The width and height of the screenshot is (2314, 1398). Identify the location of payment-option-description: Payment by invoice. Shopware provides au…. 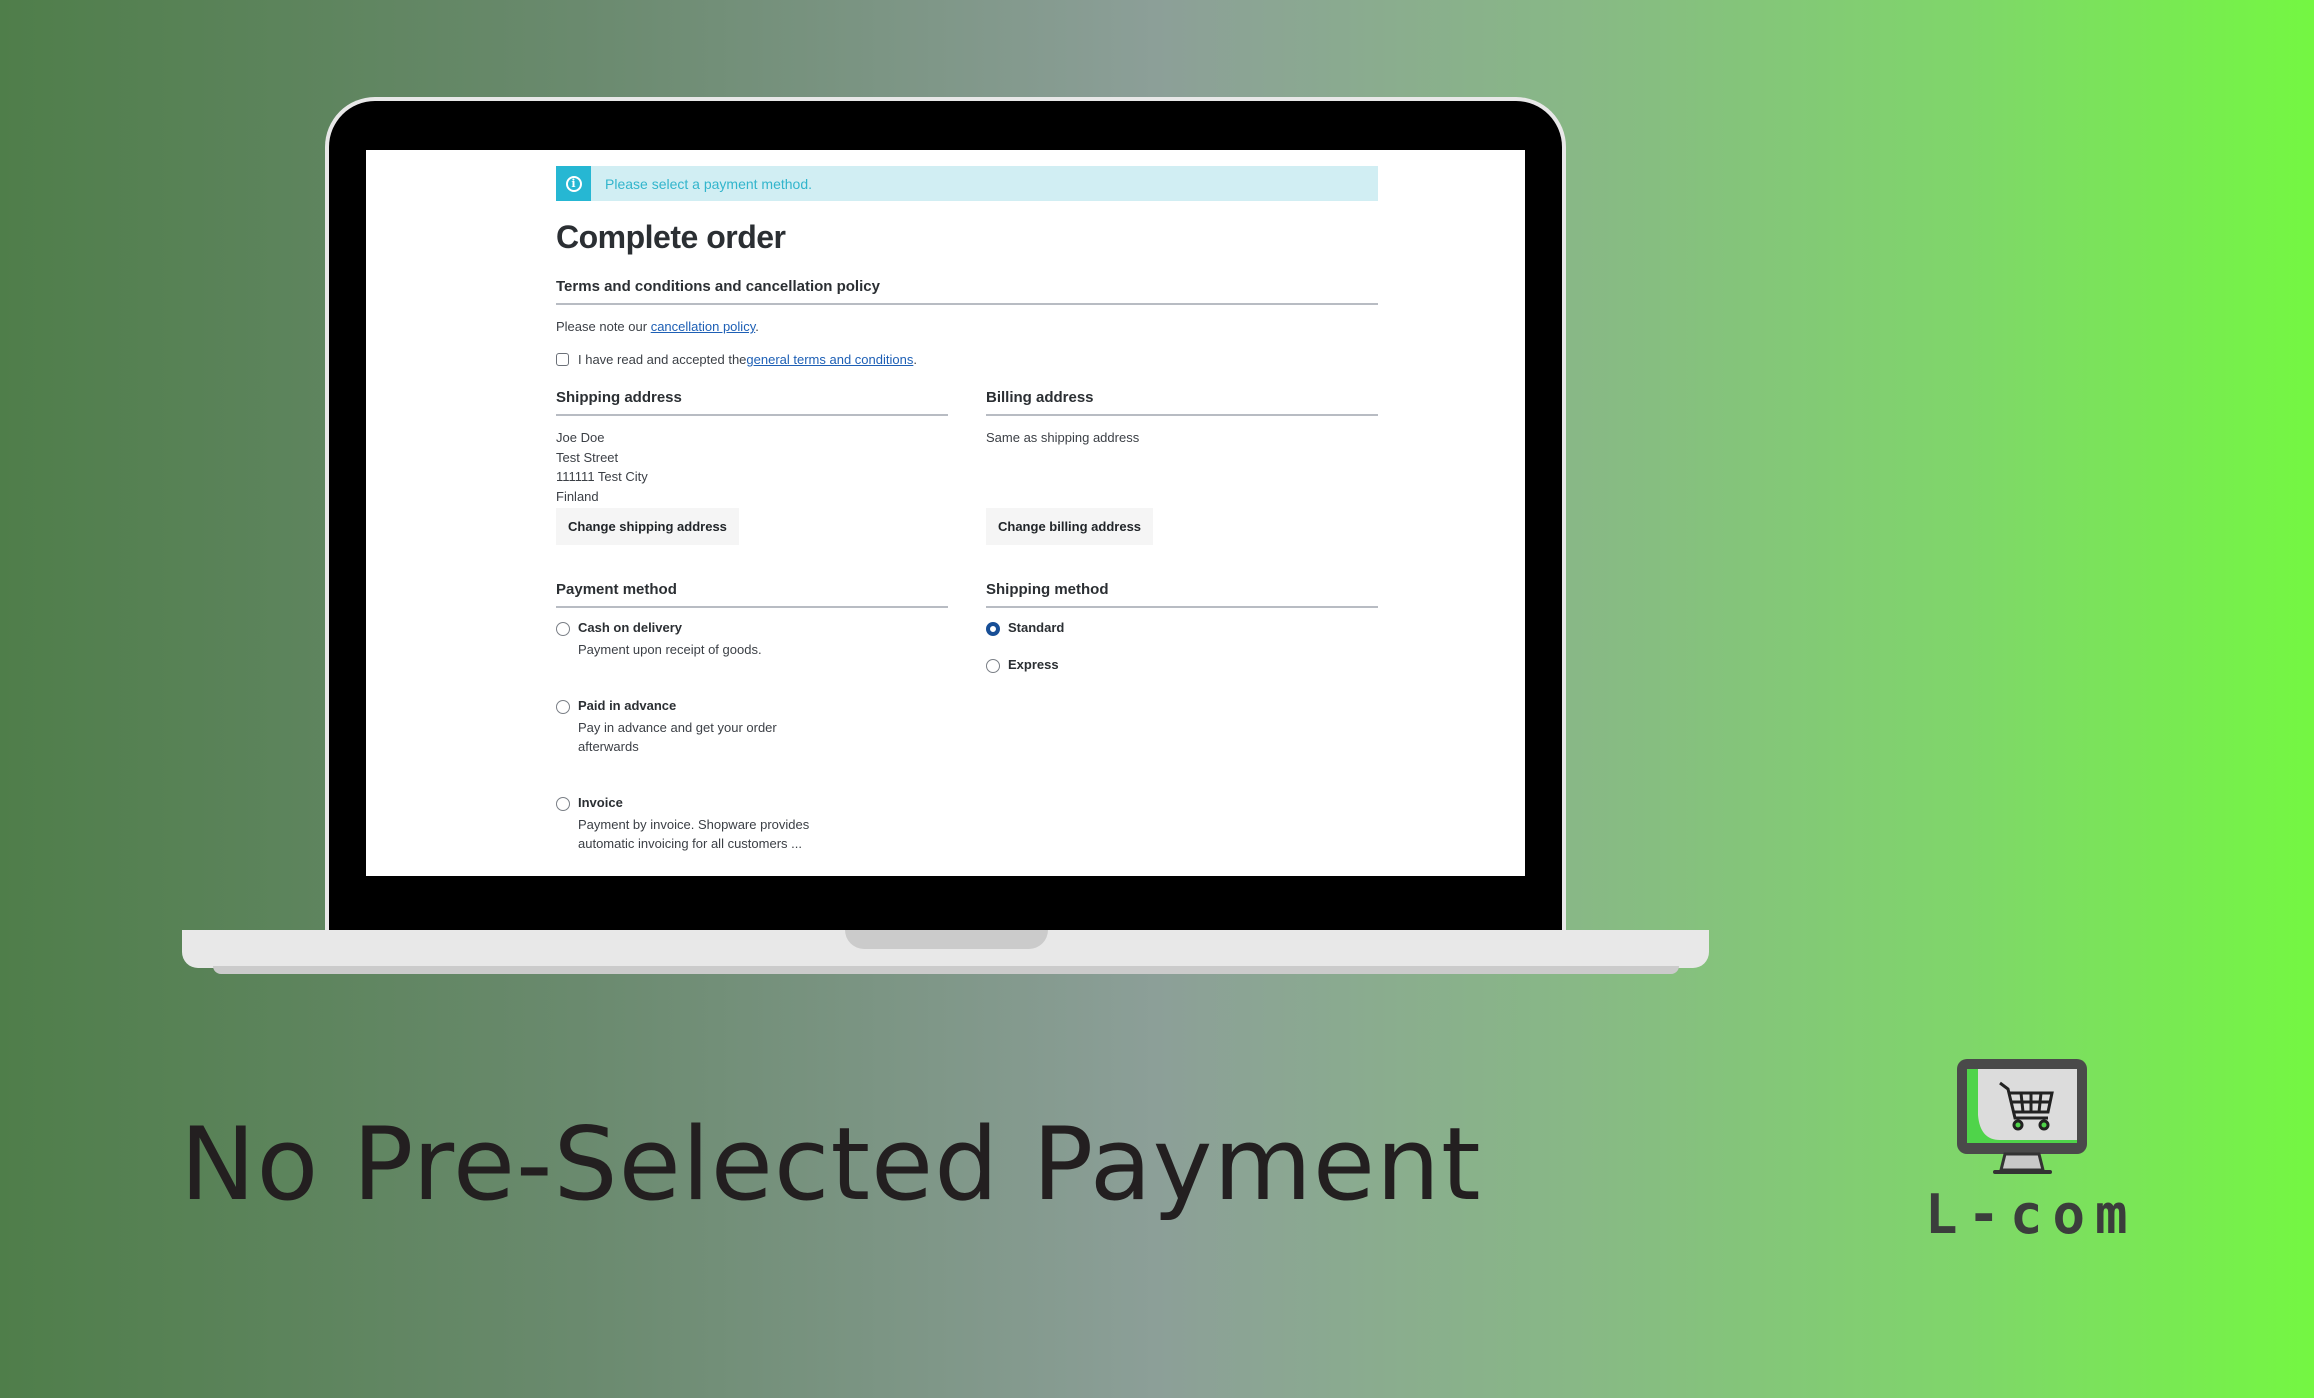
(694, 834).